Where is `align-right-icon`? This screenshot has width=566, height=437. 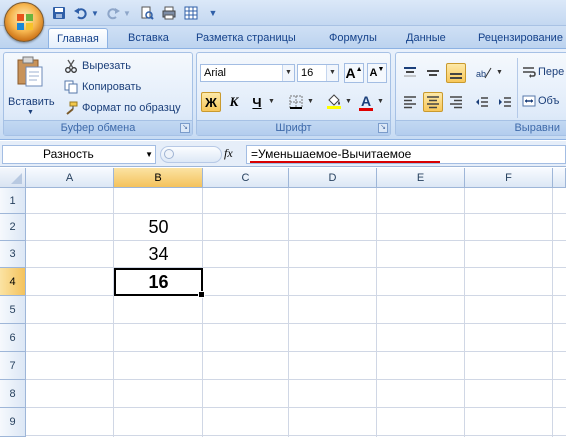 align-right-icon is located at coordinates (456, 102).